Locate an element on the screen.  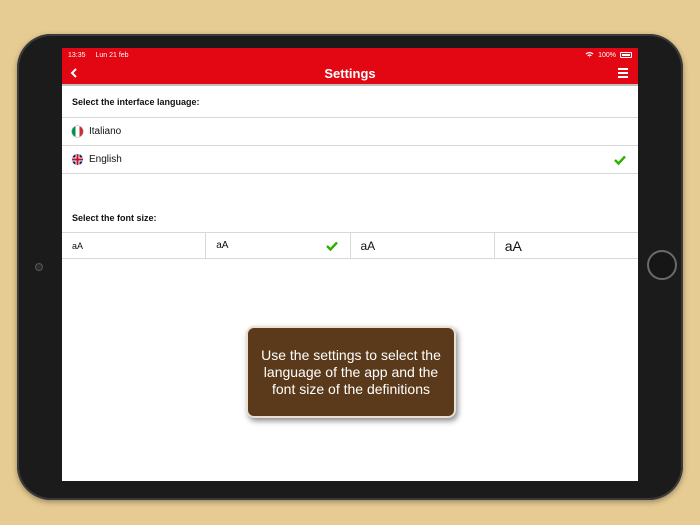
wifi-icon is located at coordinates (589, 55).